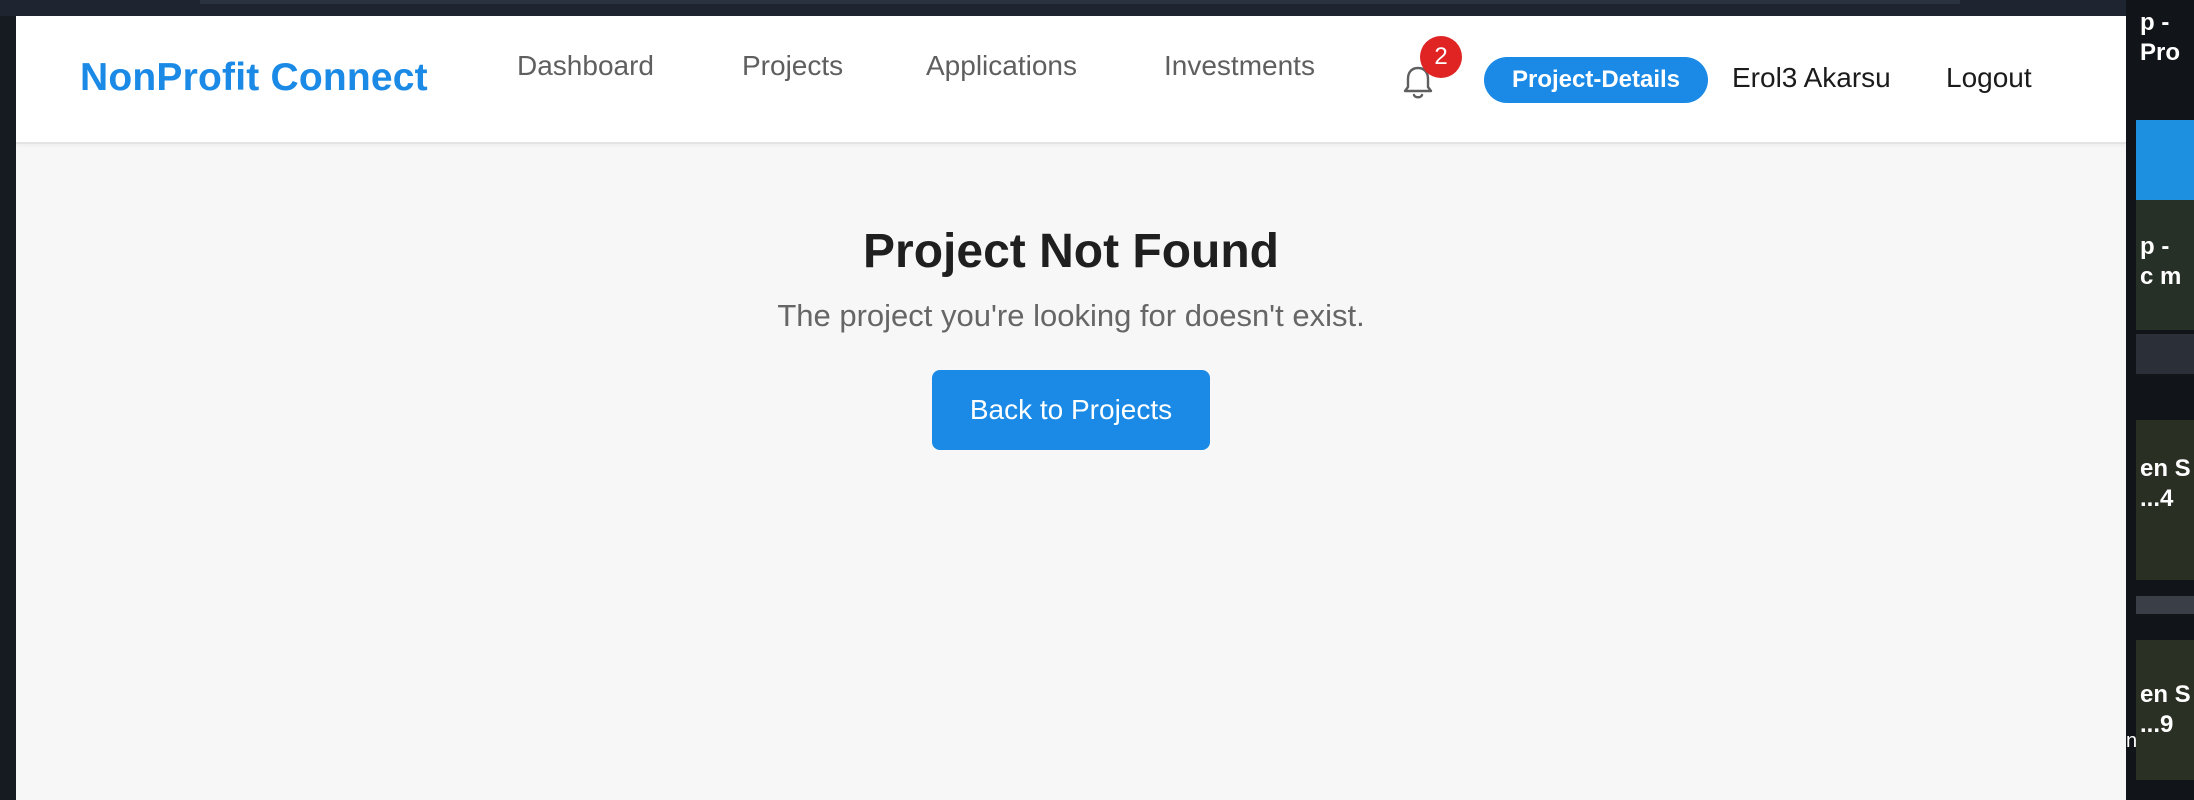  What do you see at coordinates (1989, 78) in the screenshot?
I see `logout-link: Logout` at bounding box center [1989, 78].